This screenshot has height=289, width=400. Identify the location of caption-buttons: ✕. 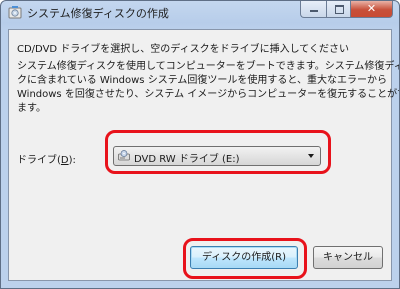
(346, 10).